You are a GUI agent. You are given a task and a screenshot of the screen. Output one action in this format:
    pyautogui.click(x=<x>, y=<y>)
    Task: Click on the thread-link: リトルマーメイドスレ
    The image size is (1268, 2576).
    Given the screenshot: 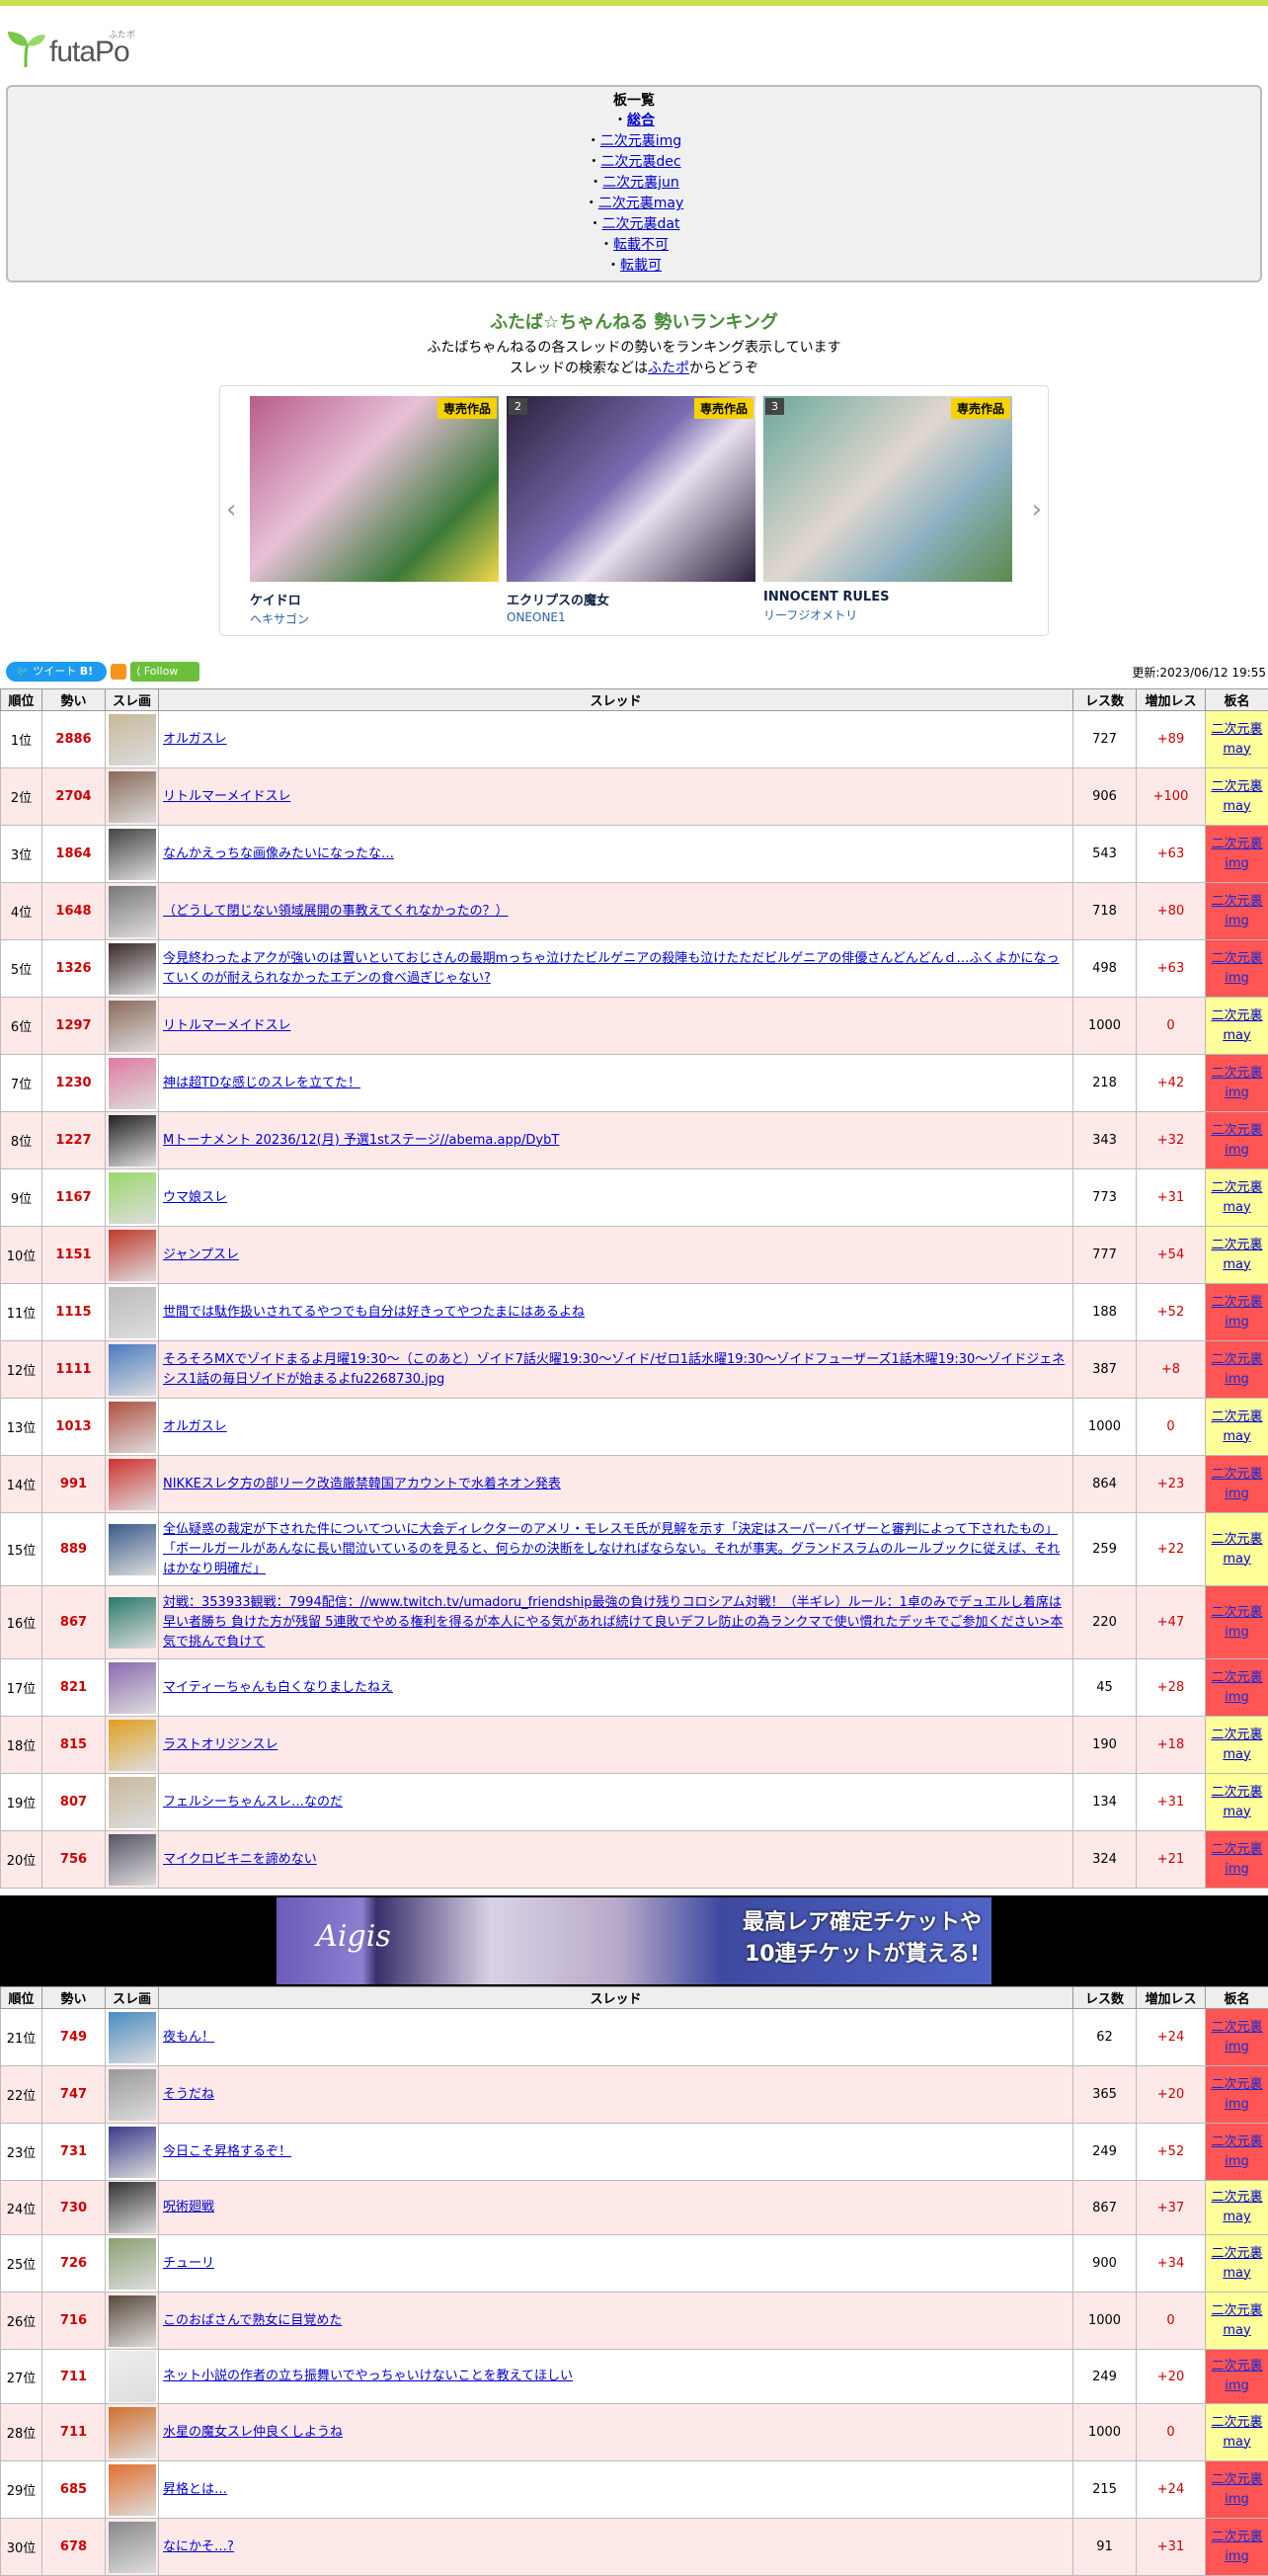 What is the action you would take?
    pyautogui.click(x=226, y=1025)
    